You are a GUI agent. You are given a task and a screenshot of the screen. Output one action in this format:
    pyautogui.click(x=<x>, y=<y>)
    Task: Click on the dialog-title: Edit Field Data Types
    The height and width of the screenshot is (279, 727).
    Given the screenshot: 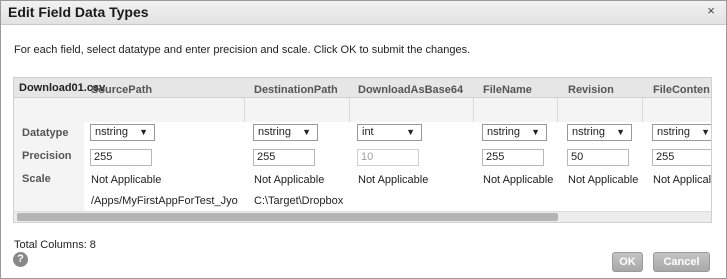 What is the action you would take?
    pyautogui.click(x=78, y=12)
    